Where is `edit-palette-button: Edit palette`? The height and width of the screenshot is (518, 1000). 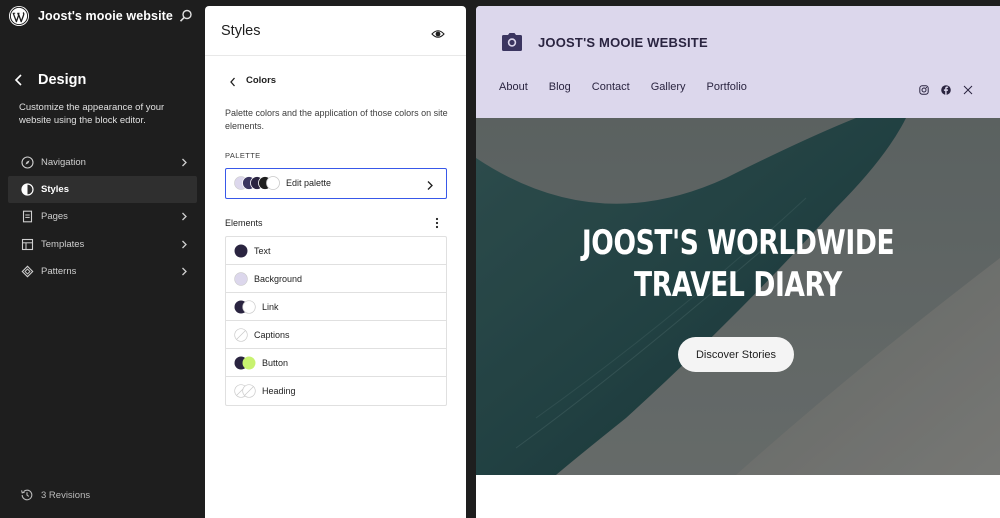 edit-palette-button: Edit palette is located at coordinates (336, 183).